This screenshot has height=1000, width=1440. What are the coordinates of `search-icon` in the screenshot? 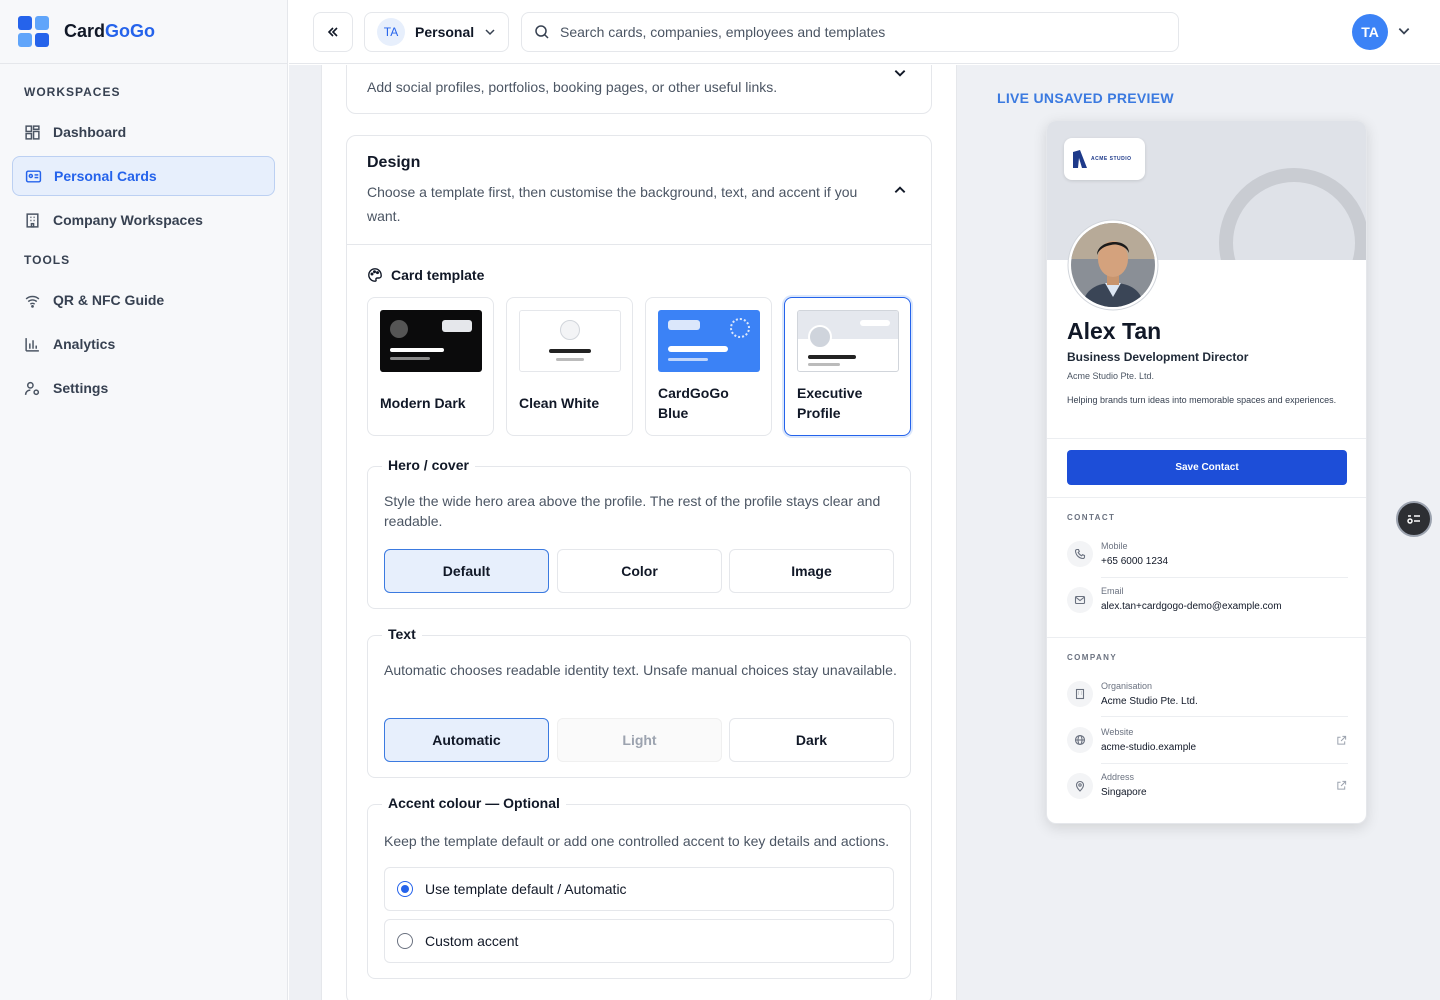 It's located at (542, 32).